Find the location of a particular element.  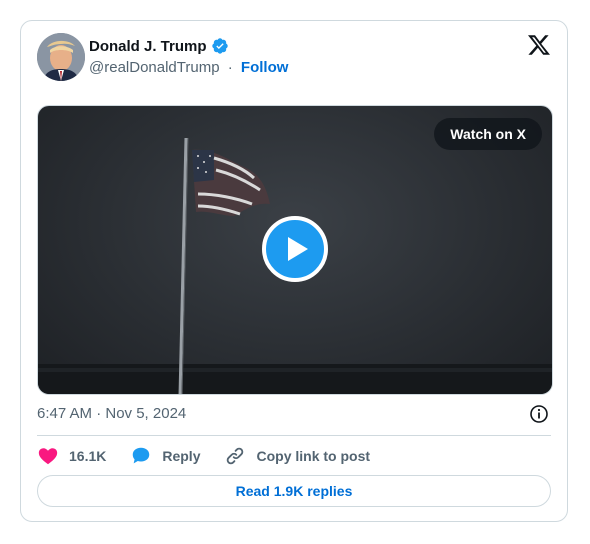

copy-link-label: Copy link to post is located at coordinates (313, 456).